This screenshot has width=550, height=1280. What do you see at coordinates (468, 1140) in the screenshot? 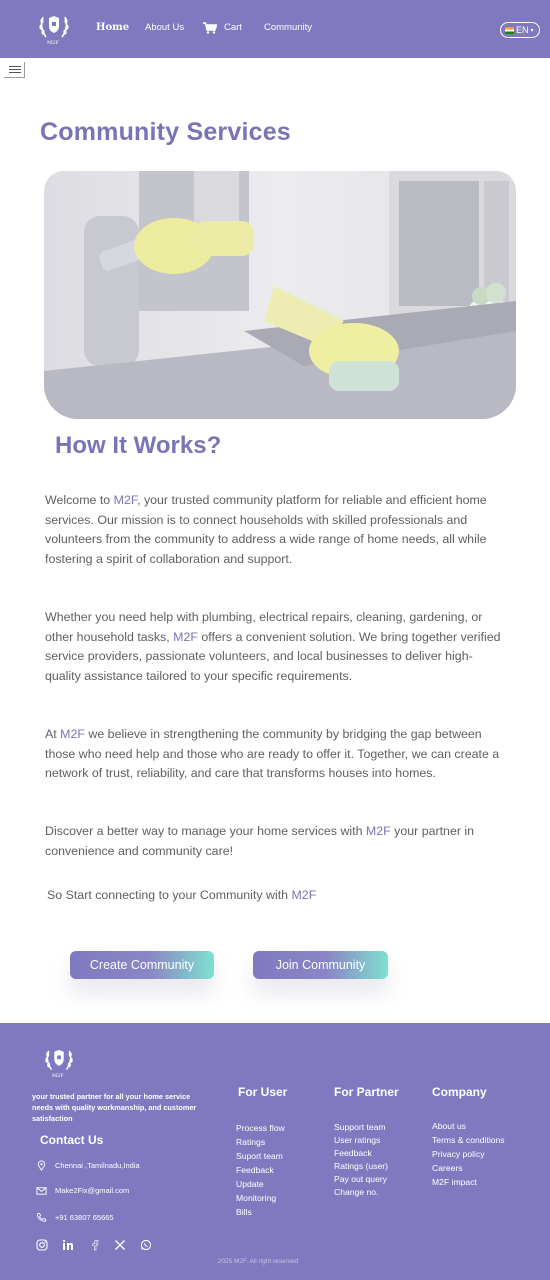
I see `footer-link: Terms & conditions` at bounding box center [468, 1140].